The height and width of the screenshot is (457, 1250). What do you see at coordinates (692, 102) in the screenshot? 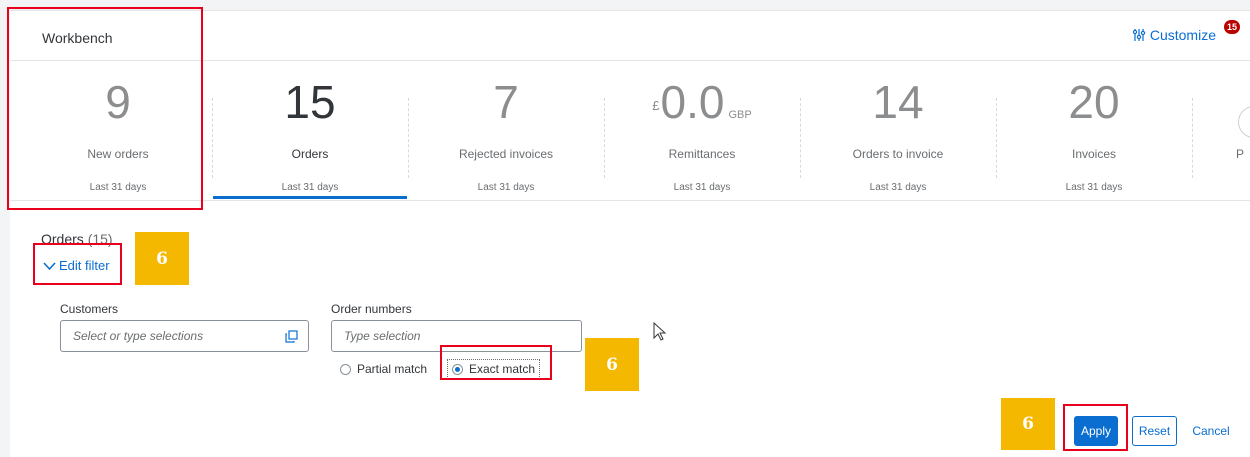
I see `tile-value: 0.0` at bounding box center [692, 102].